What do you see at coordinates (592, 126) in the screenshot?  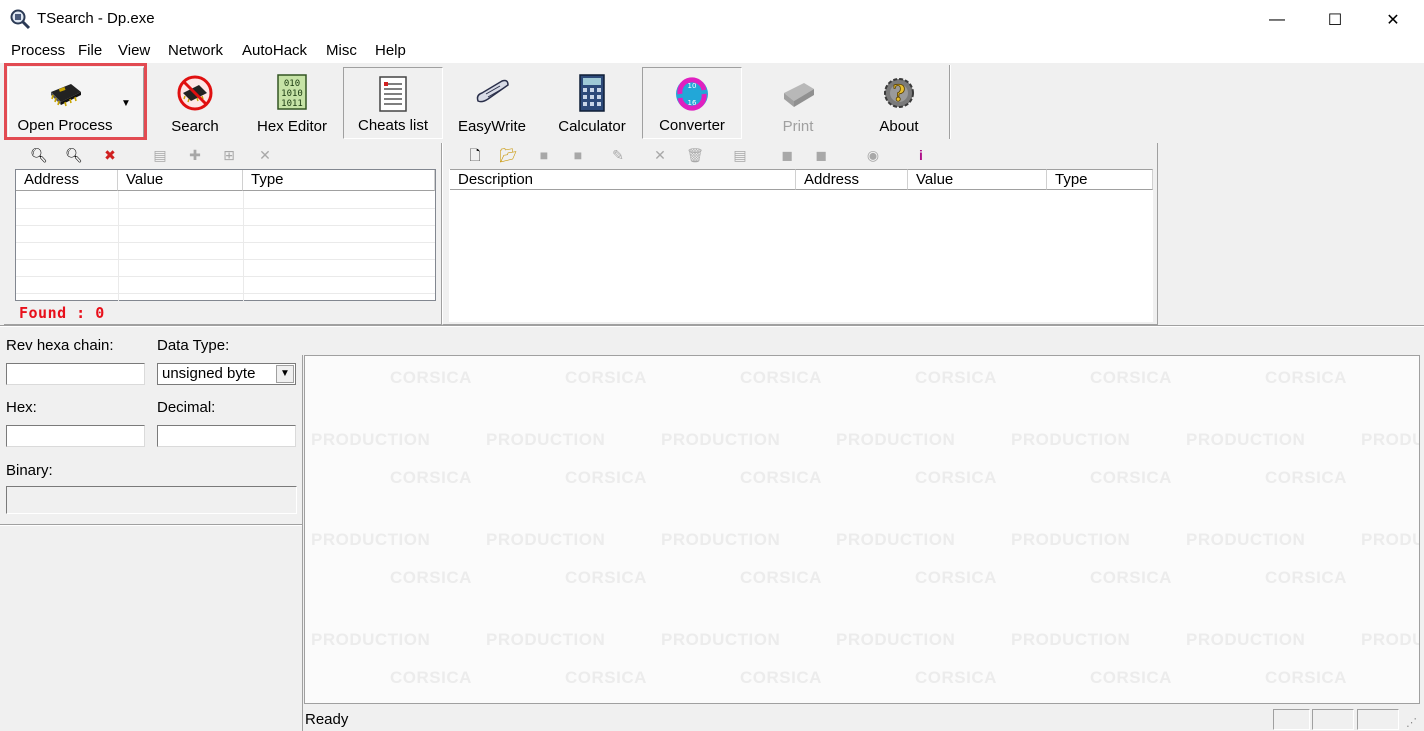 I see `calculator-label: Calculator` at bounding box center [592, 126].